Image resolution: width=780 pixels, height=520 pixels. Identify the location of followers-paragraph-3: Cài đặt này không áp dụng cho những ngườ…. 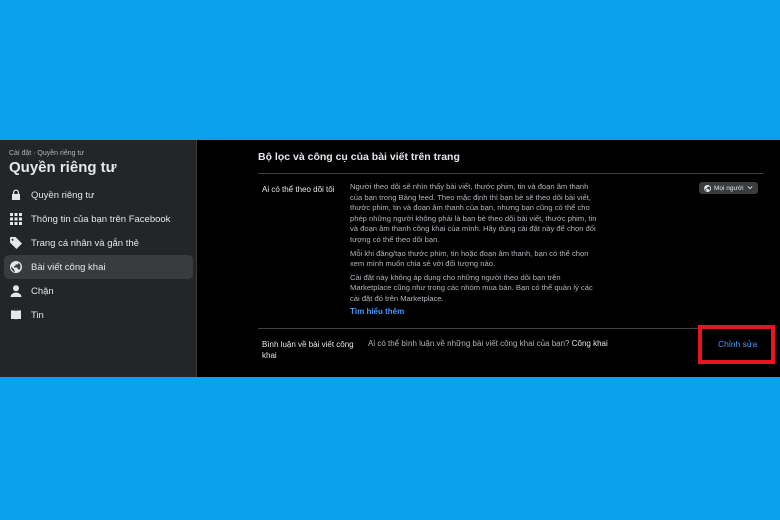
(471, 287).